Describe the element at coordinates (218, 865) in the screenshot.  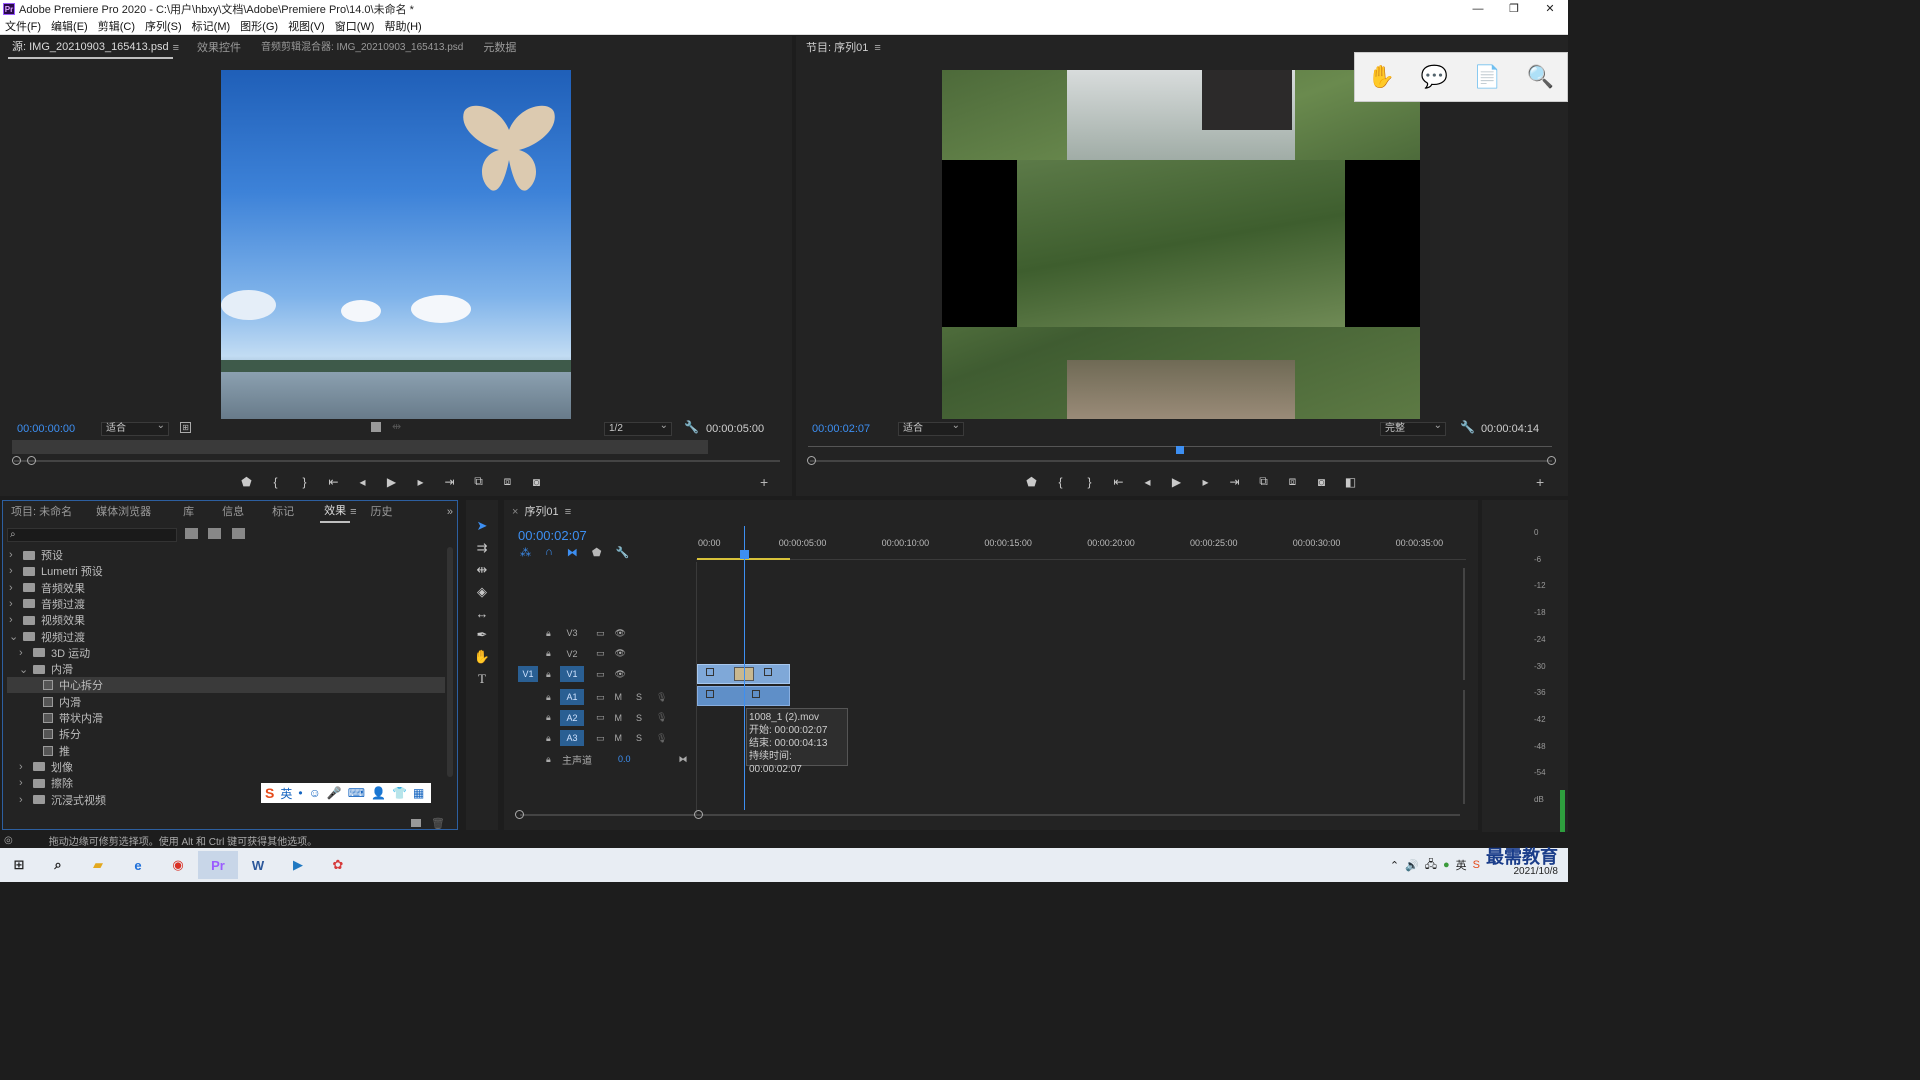
I see `premiere-taskbar-icon: Pr` at that location.